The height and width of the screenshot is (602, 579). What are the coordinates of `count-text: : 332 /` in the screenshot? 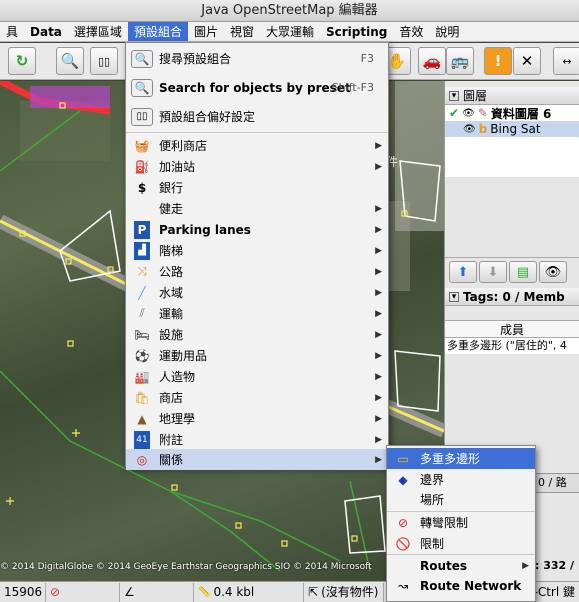 It's located at (555, 565).